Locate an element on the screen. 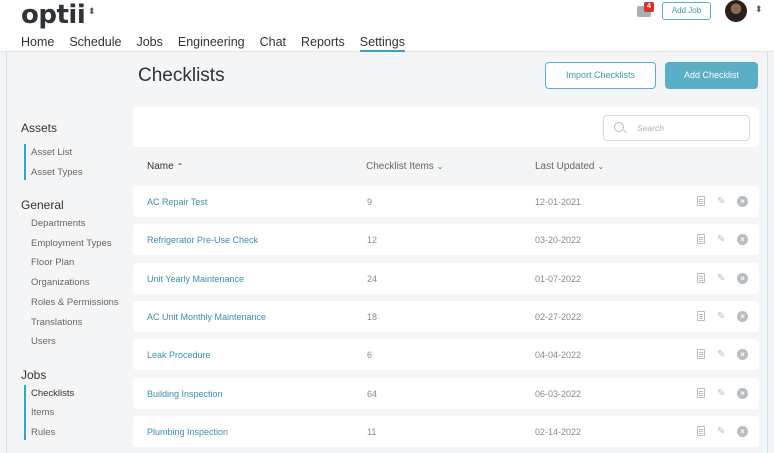 This screenshot has height=453, width=774. last-updated: 12-01-2021 is located at coordinates (558, 202).